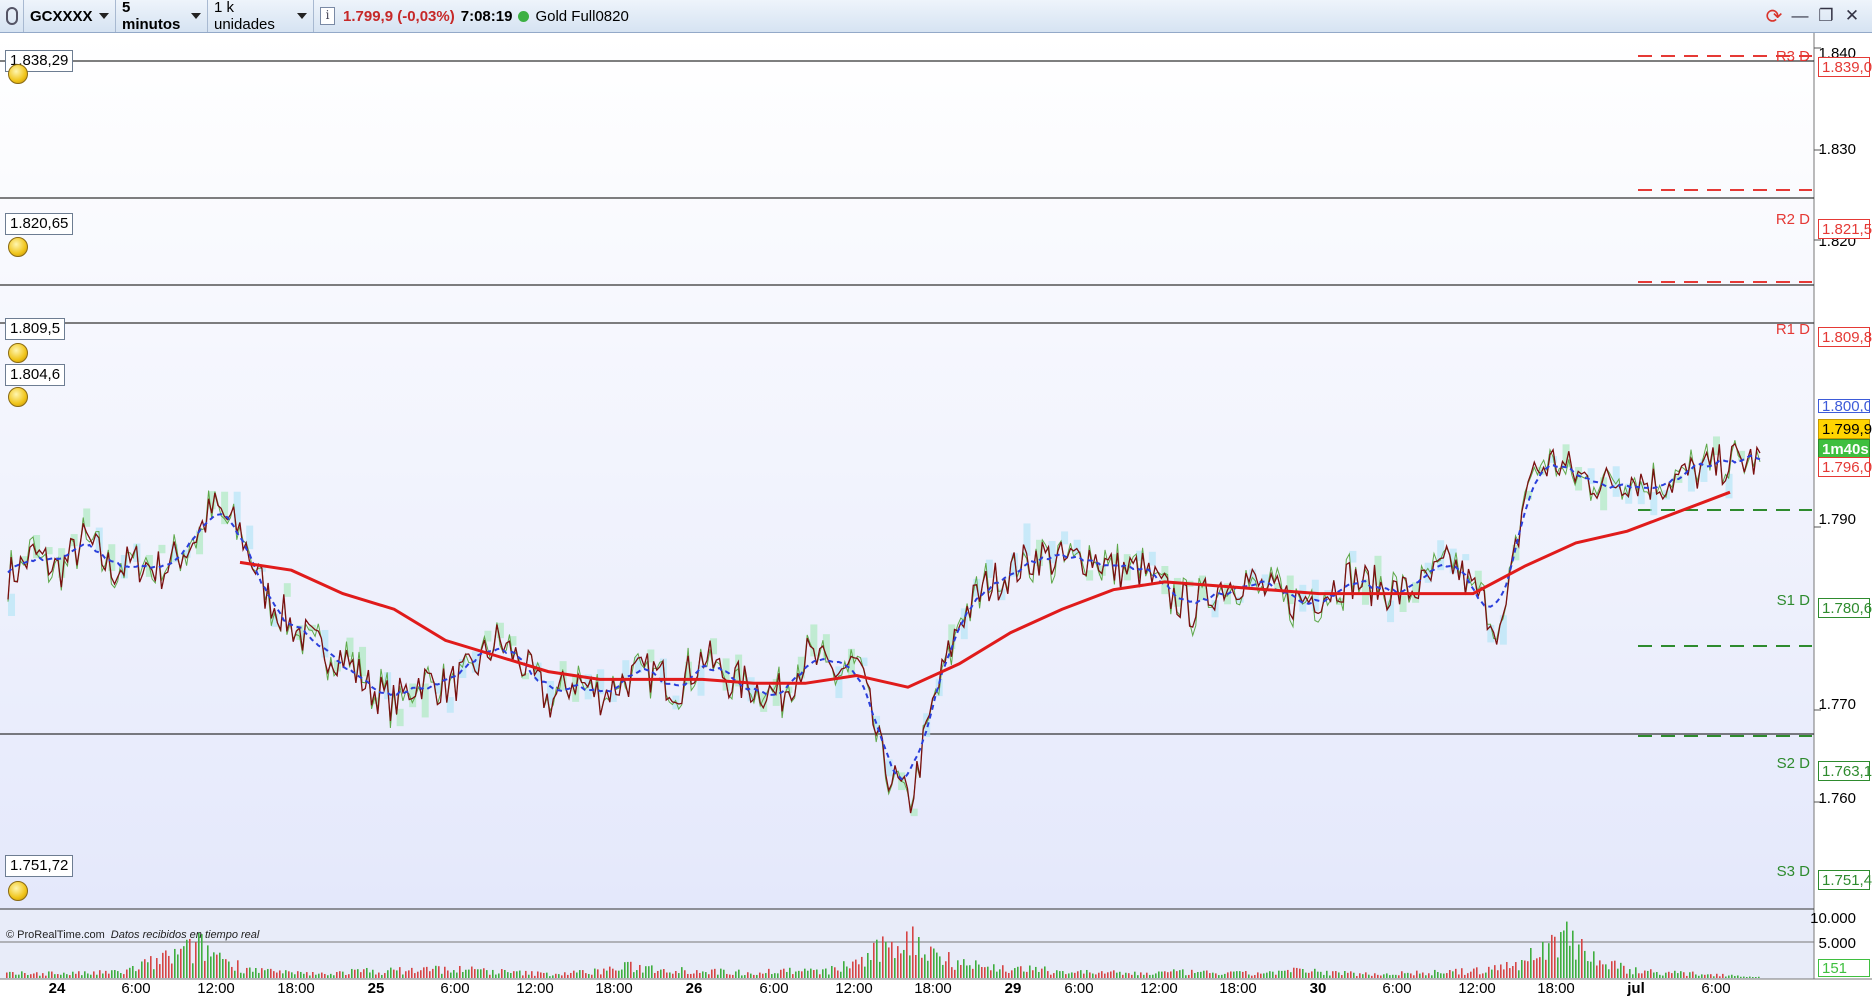 The height and width of the screenshot is (1000, 1872). What do you see at coordinates (1636, 988) in the screenshot?
I see `x-axis-label: jul` at bounding box center [1636, 988].